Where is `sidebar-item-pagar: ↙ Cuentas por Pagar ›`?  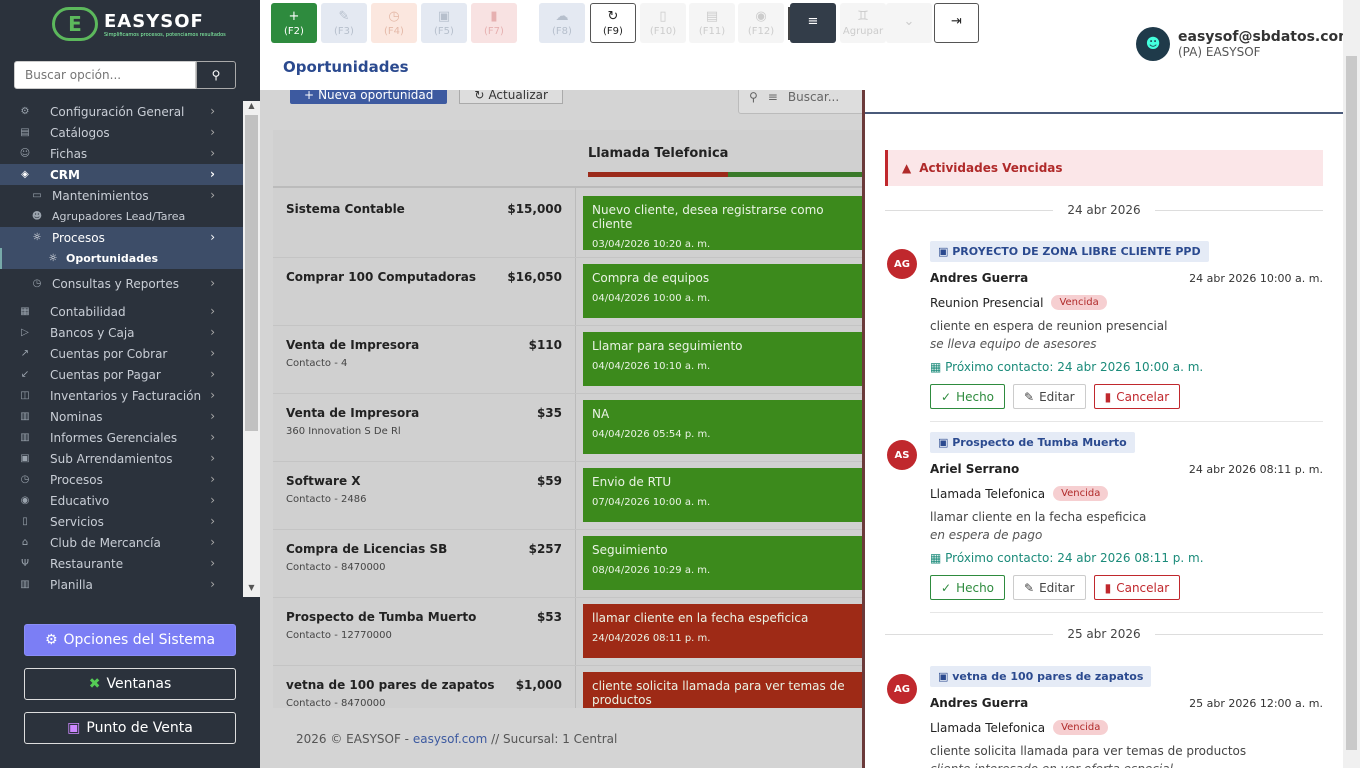 sidebar-item-pagar: ↙ Cuentas por Pagar › is located at coordinates (121, 374).